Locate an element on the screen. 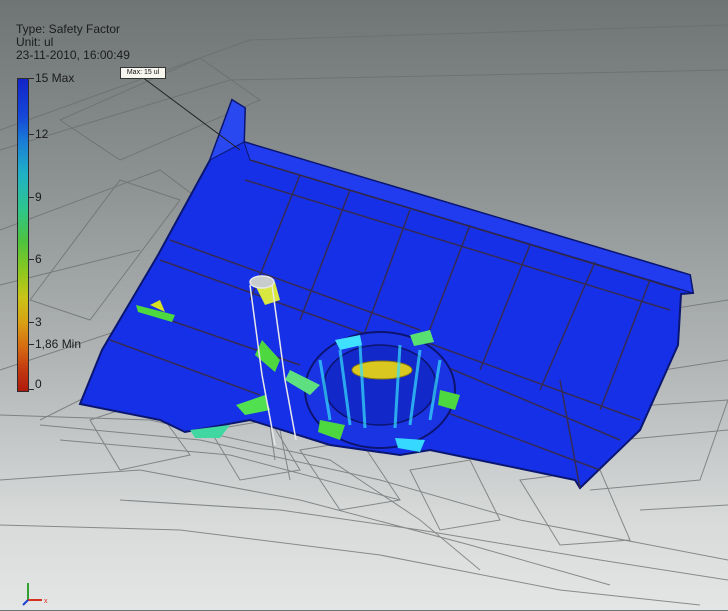 The width and height of the screenshot is (728, 611). legend-tick-0: 0 is located at coordinates (38, 384).